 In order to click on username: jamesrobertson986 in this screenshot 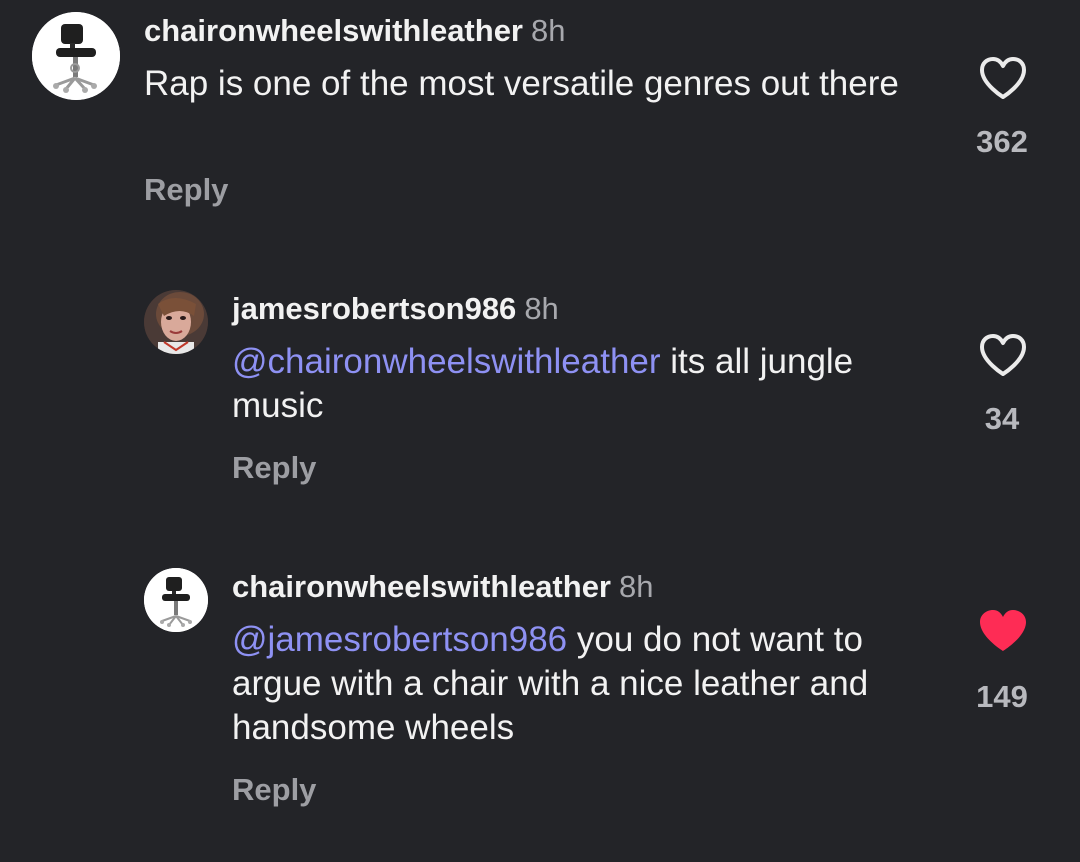, I will do `click(374, 308)`.